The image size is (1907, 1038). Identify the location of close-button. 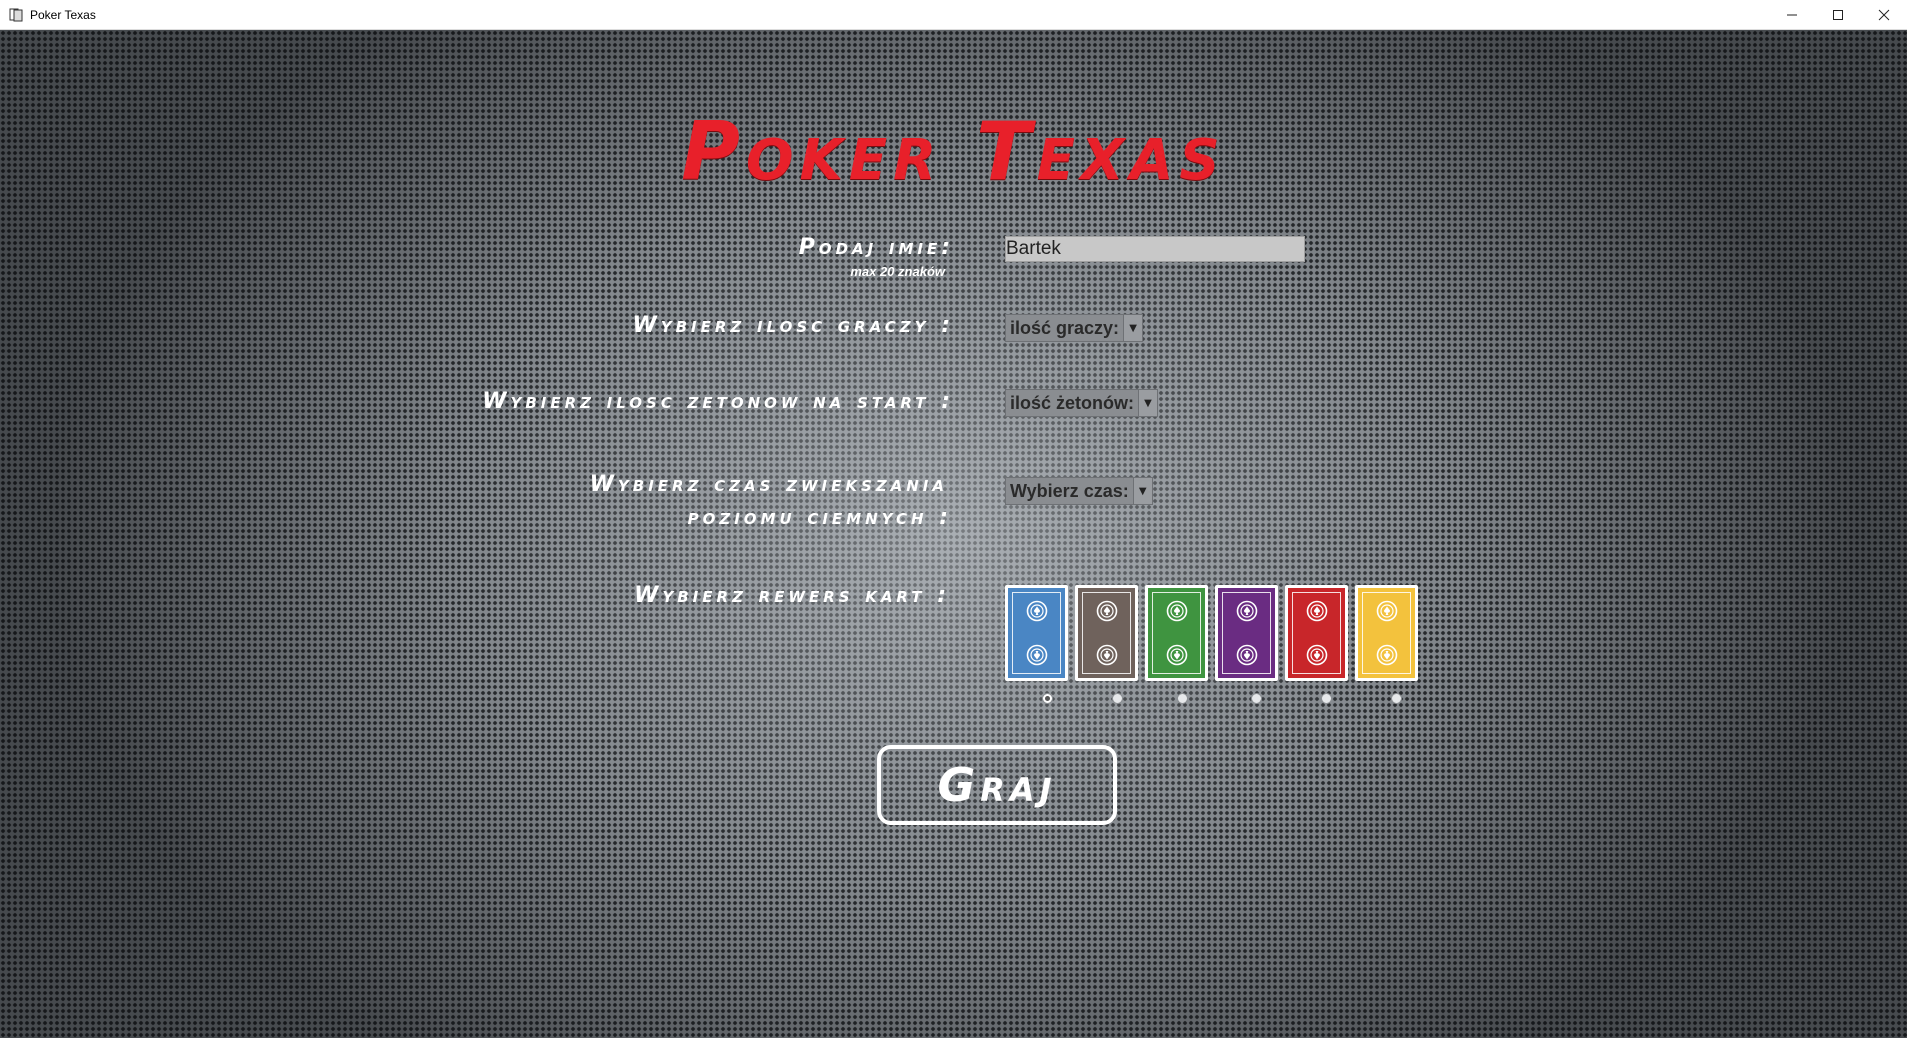
(1884, 14).